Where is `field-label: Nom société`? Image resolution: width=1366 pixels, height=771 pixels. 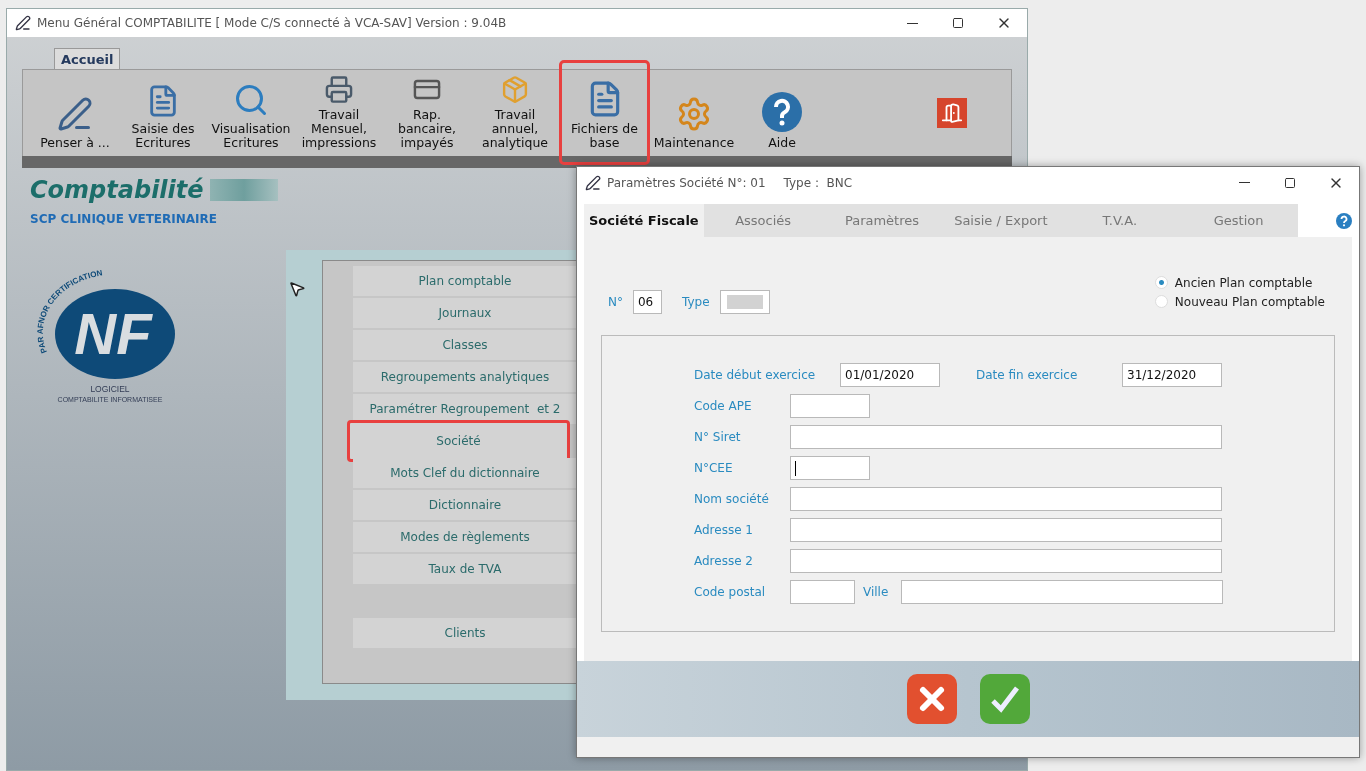 field-label: Nom société is located at coordinates (732, 499).